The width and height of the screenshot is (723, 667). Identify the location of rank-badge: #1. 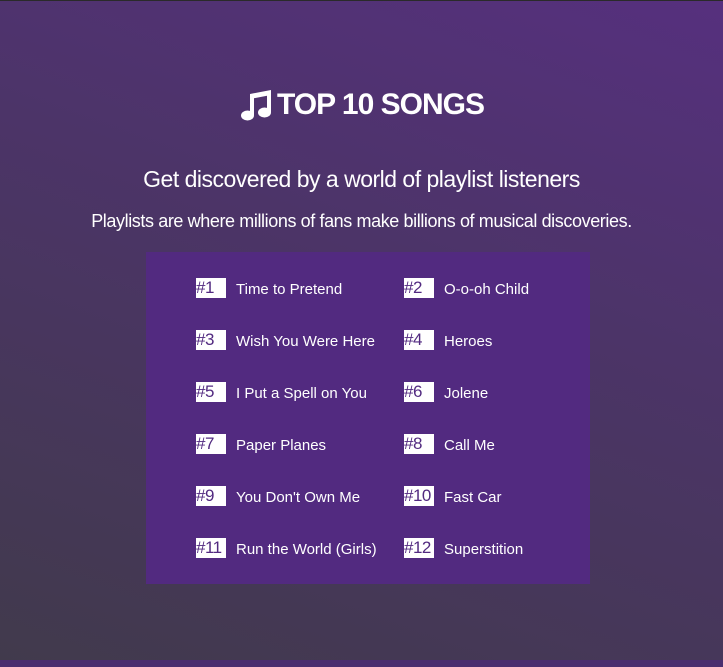
(211, 288).